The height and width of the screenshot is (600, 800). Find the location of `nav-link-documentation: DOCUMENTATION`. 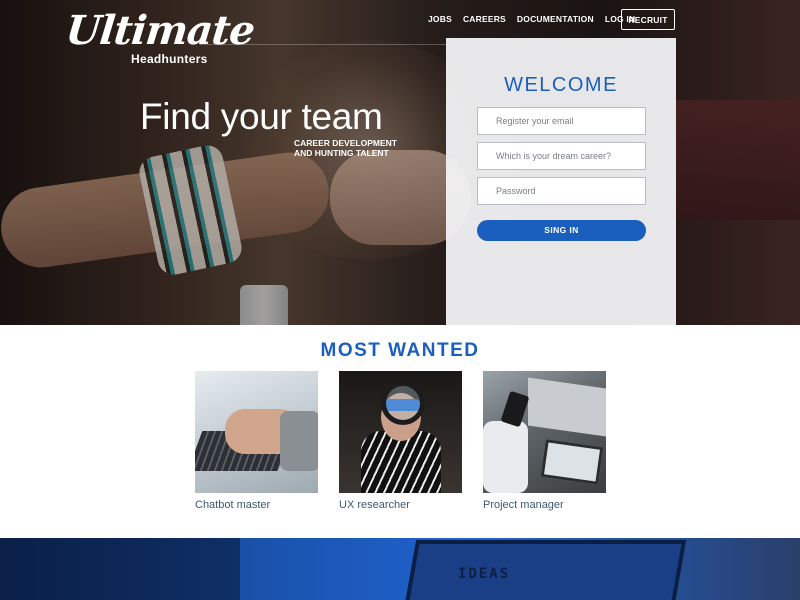

nav-link-documentation: DOCUMENTATION is located at coordinates (555, 19).